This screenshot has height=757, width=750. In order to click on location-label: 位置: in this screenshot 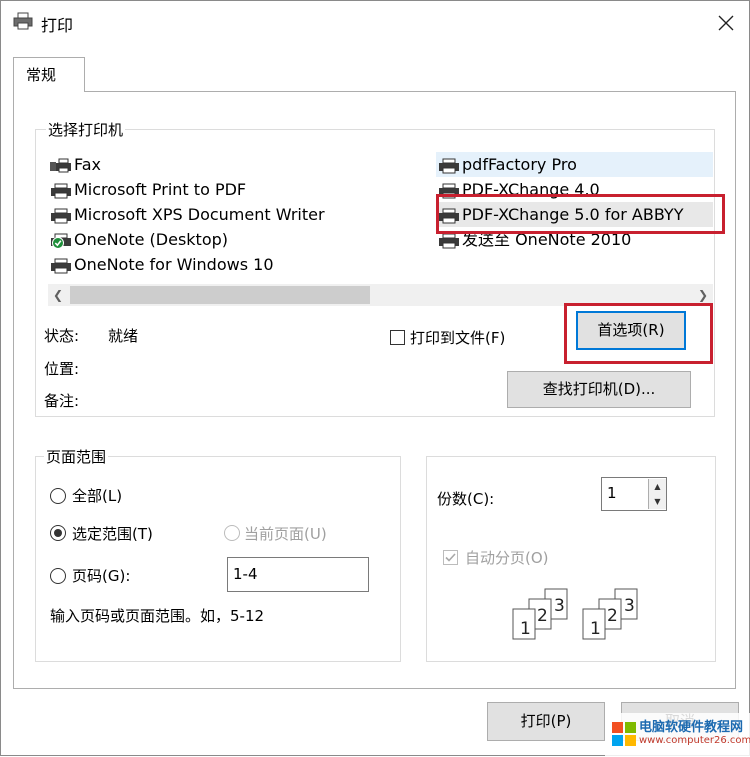, I will do `click(62, 369)`.